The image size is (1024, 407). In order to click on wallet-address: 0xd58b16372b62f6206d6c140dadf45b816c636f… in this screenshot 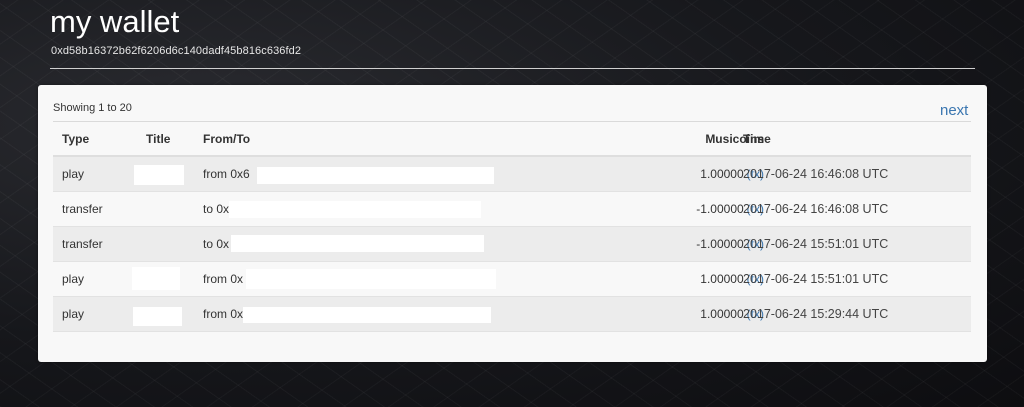, I will do `click(176, 51)`.